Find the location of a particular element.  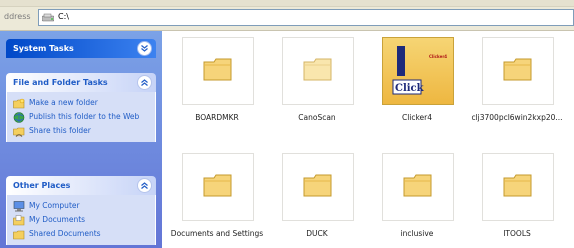

place-shared-documents: Shared Documents is located at coordinates (81, 234).